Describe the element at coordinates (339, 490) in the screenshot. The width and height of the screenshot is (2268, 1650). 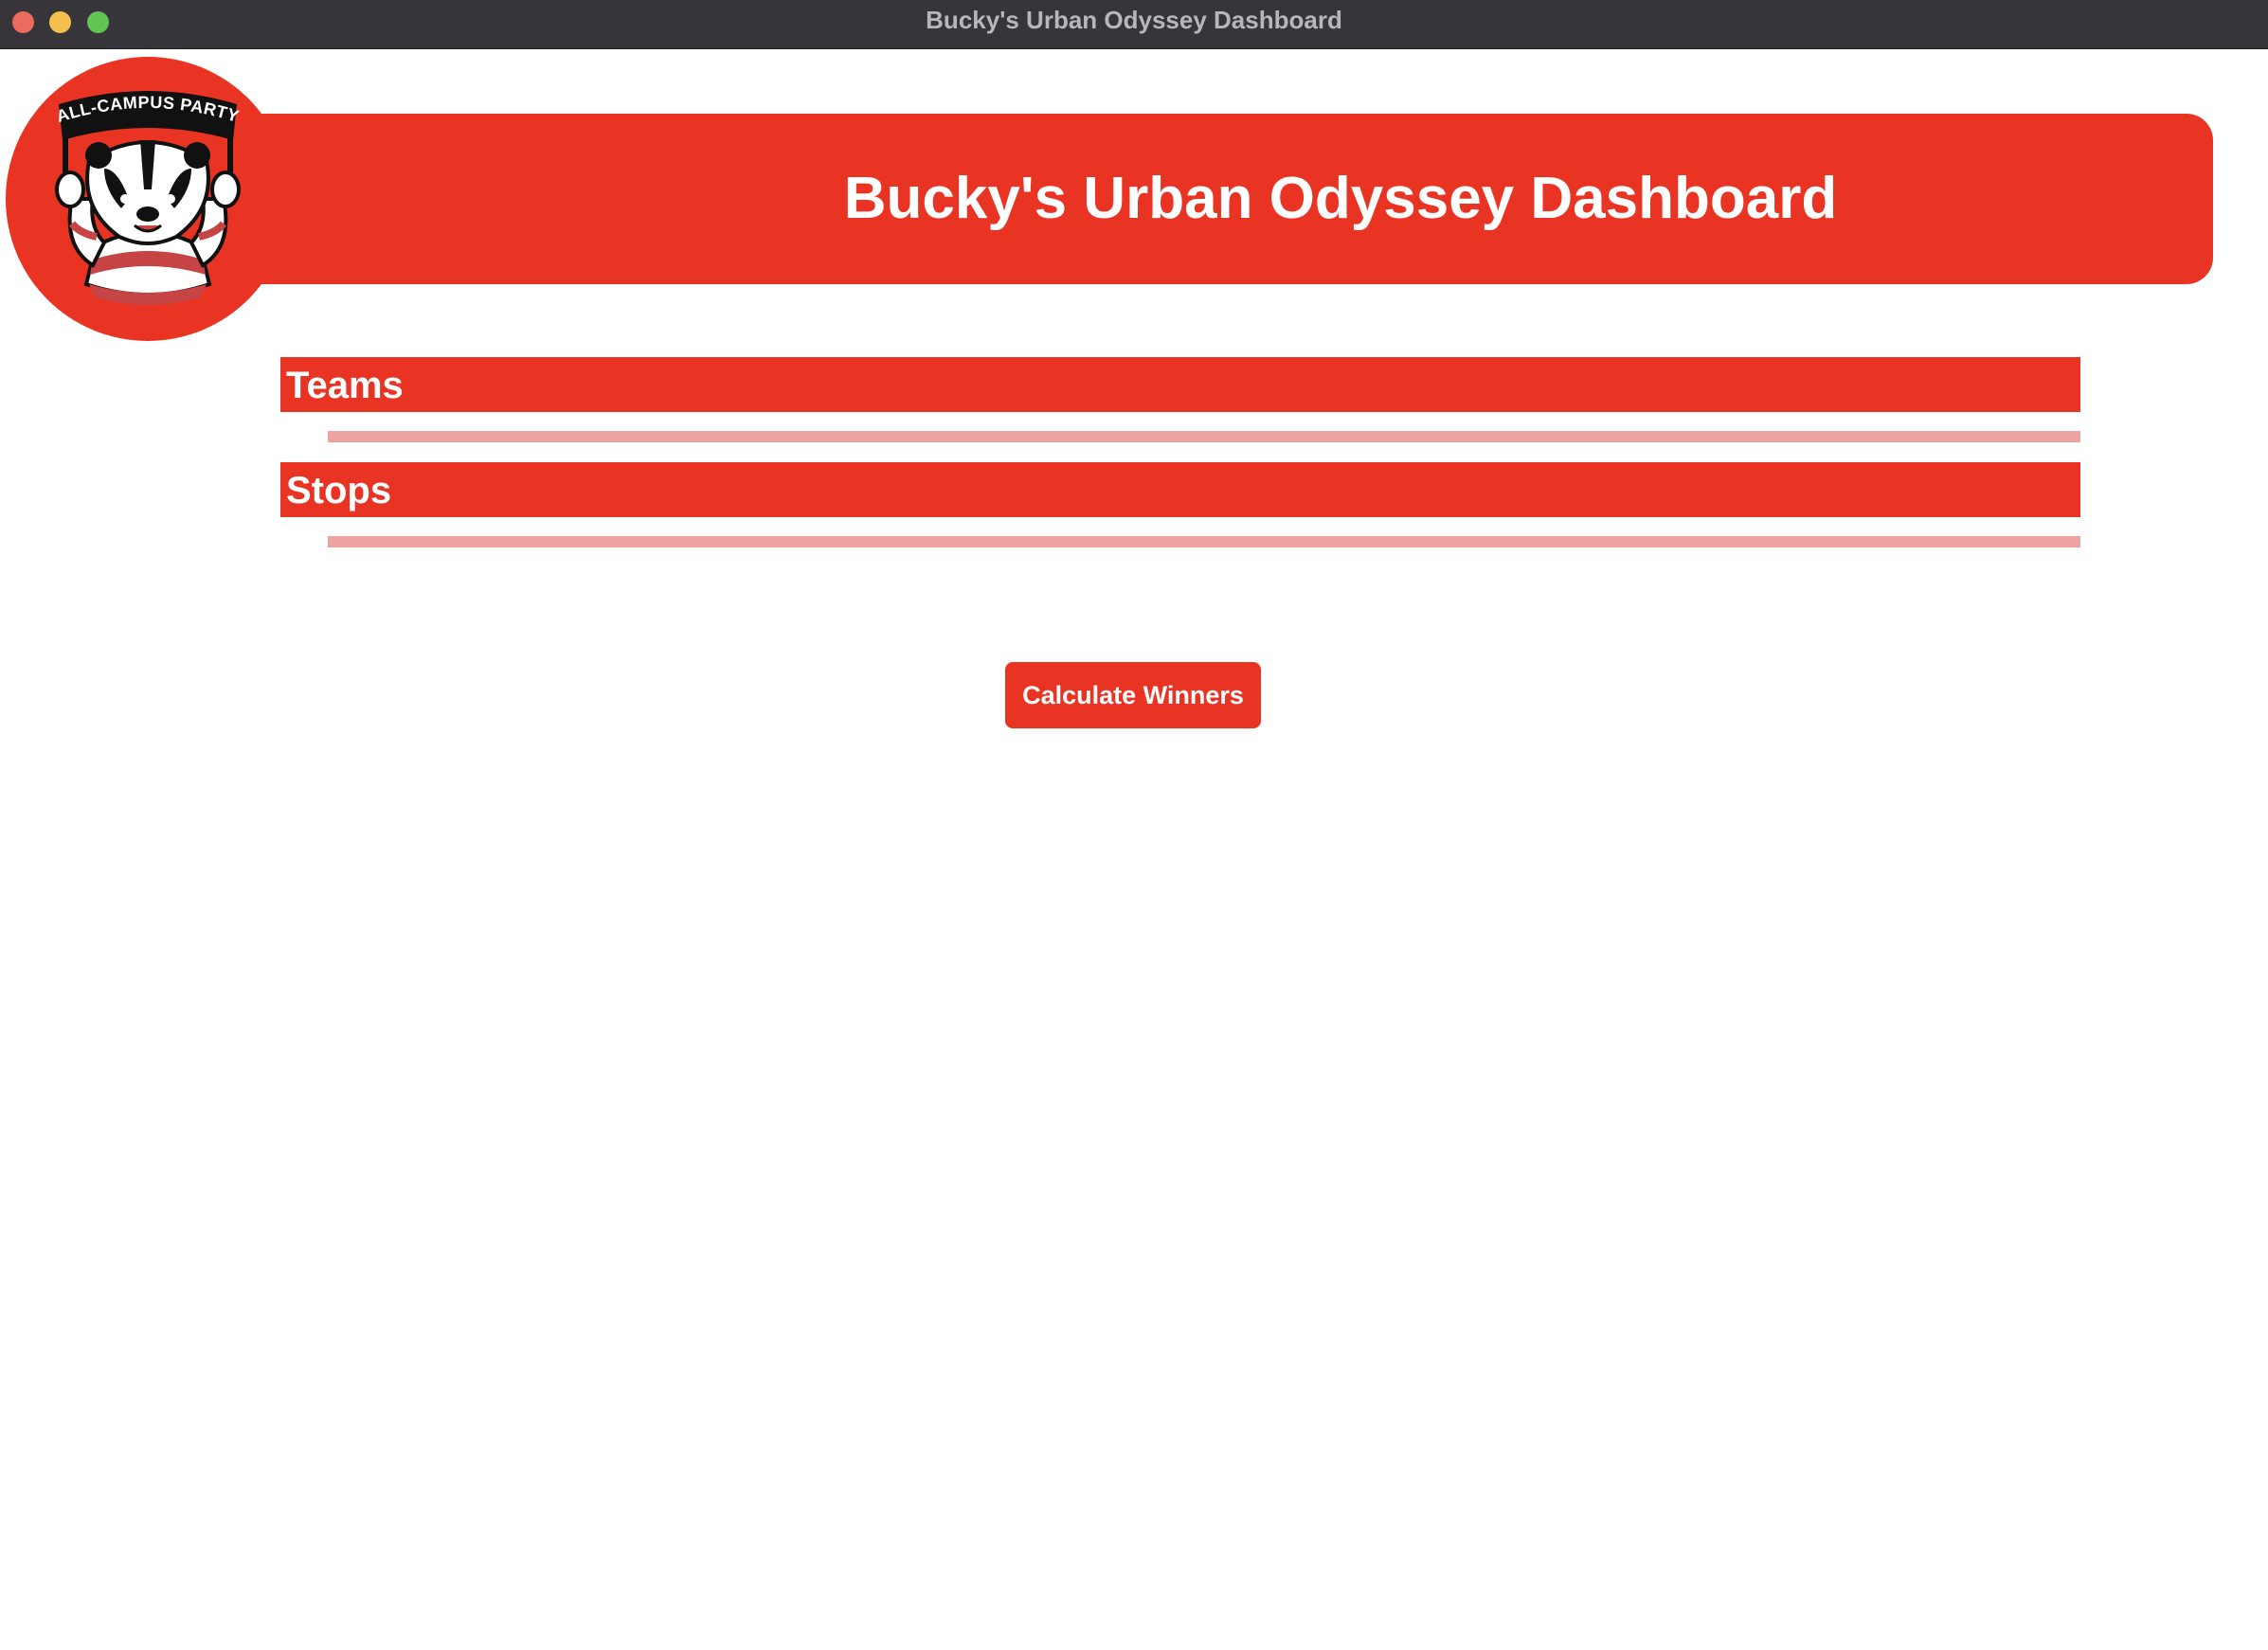
I see `stops-section-title: Stops` at that location.